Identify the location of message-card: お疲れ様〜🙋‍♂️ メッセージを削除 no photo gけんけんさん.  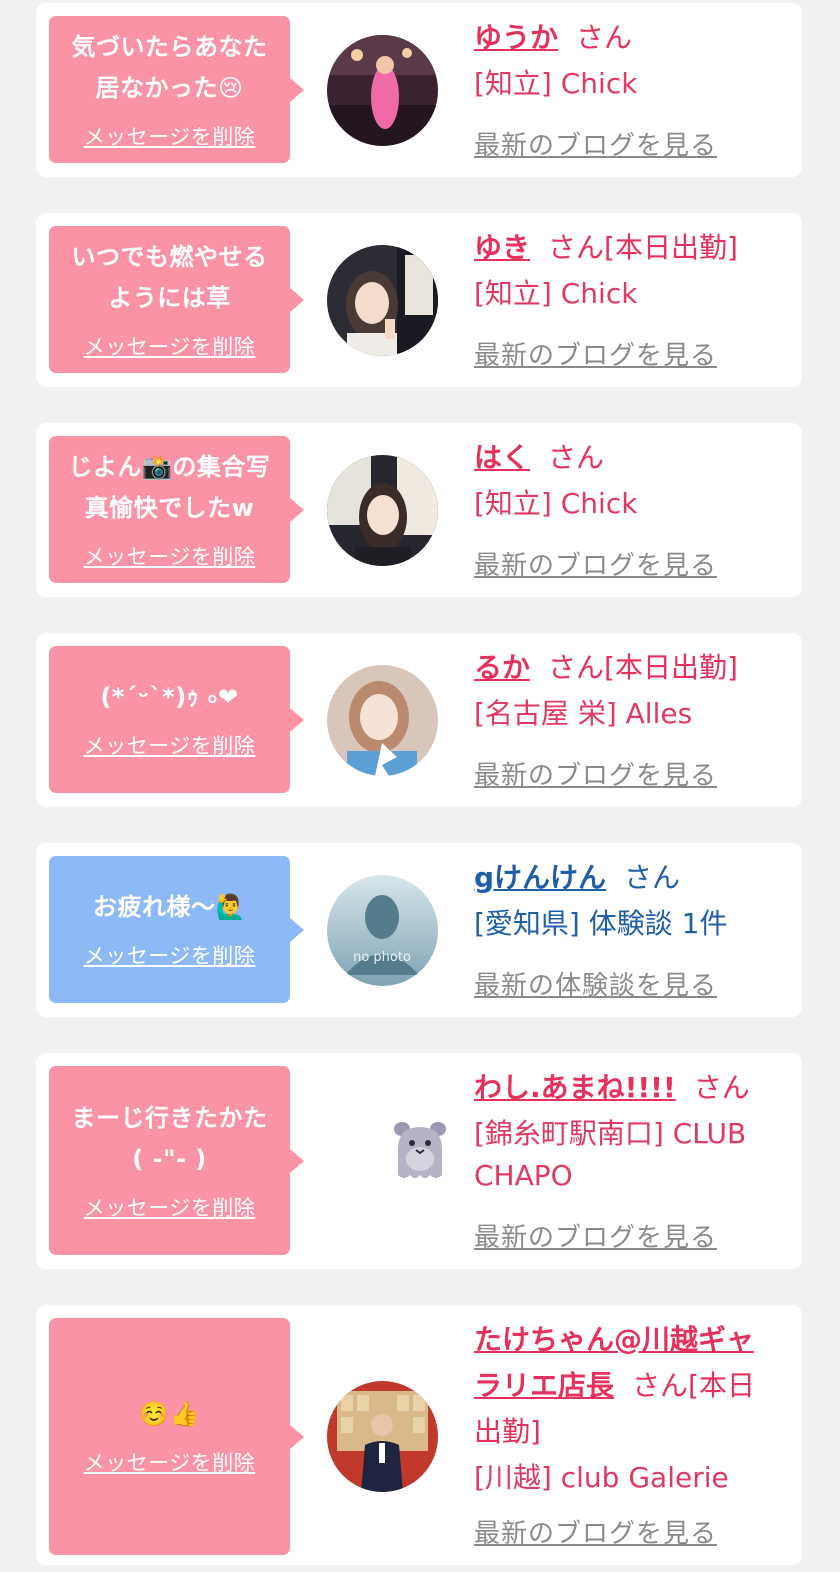
(419, 930).